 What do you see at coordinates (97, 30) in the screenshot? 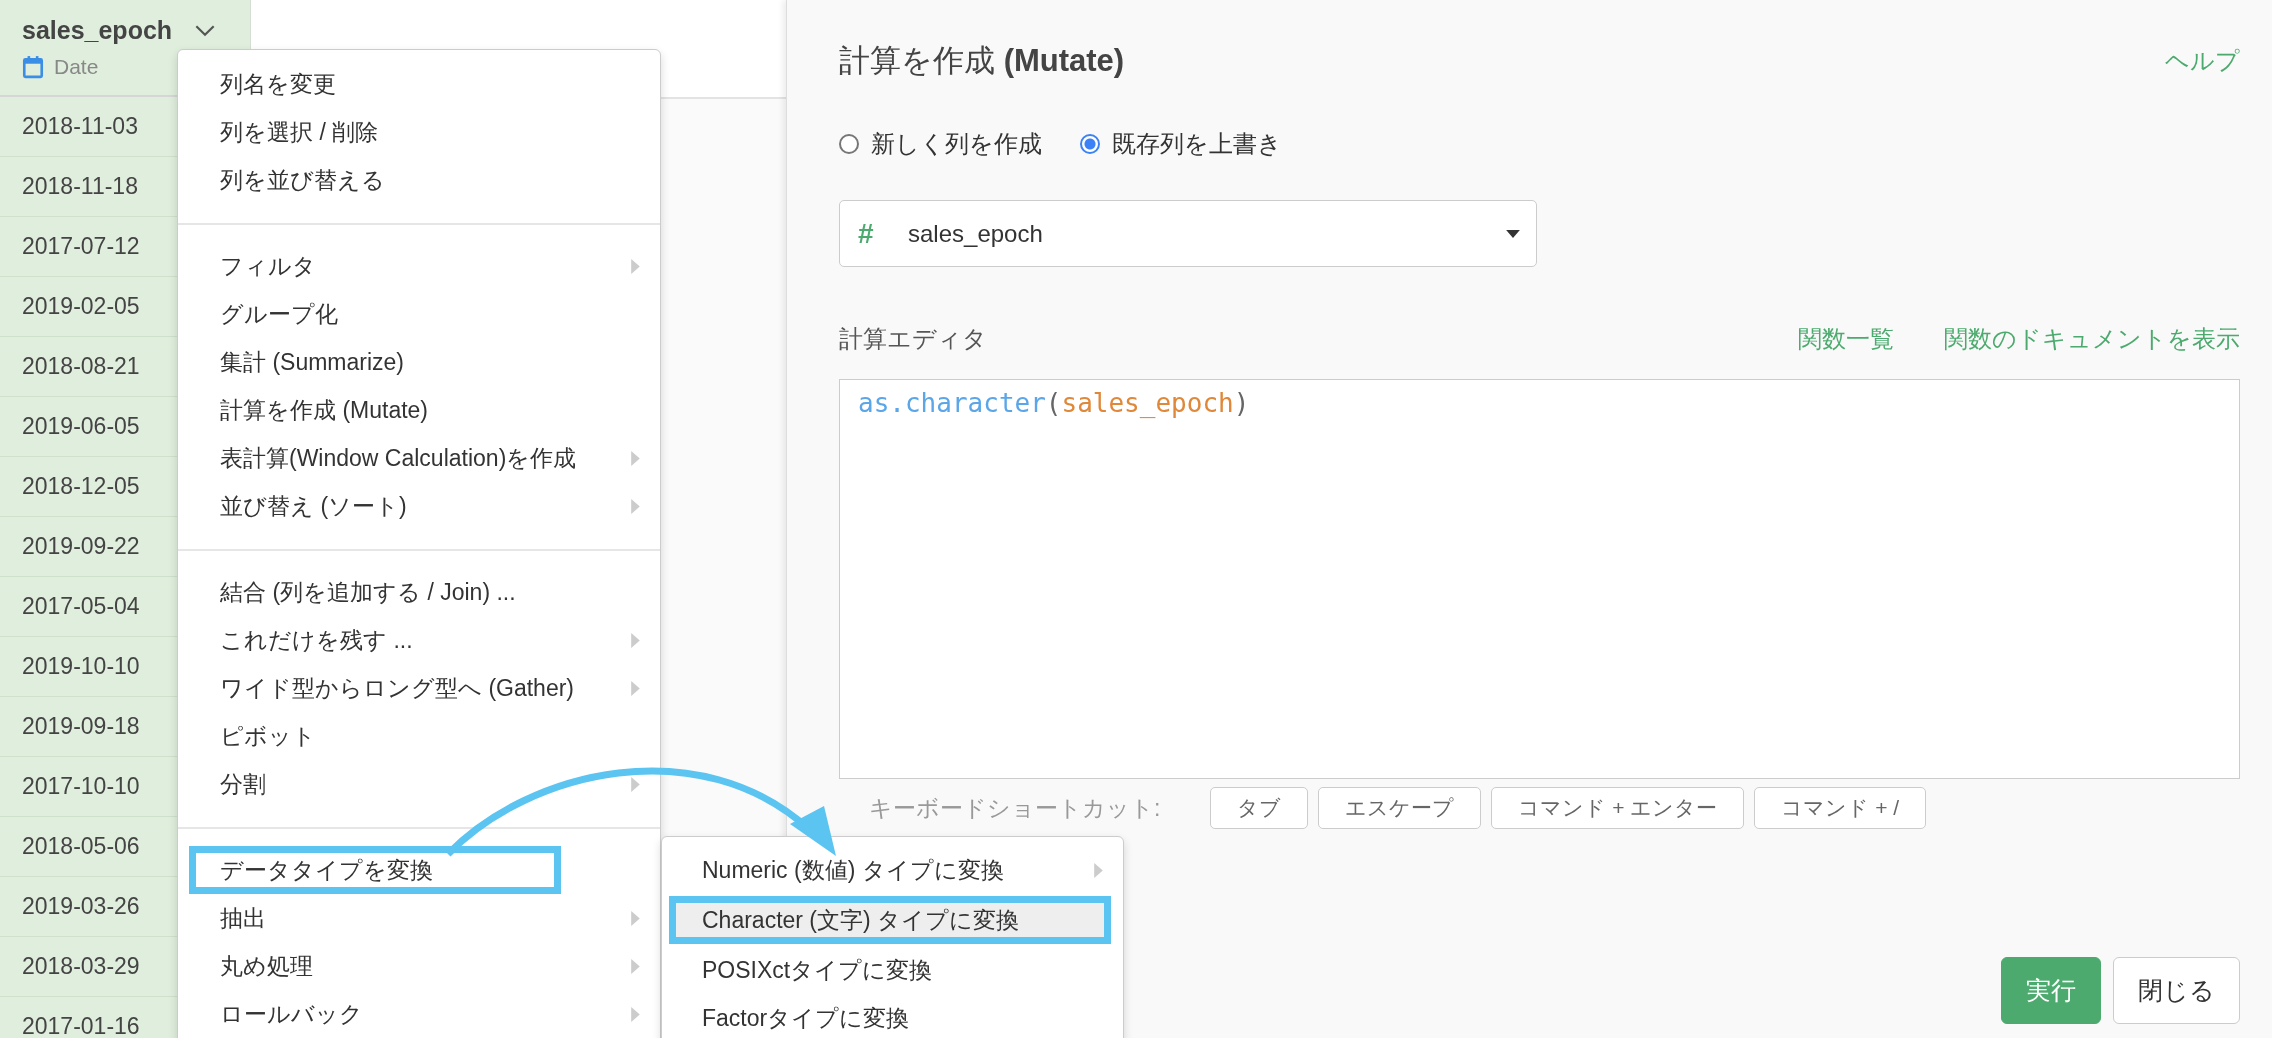
I see `column-name: sales_epoch` at bounding box center [97, 30].